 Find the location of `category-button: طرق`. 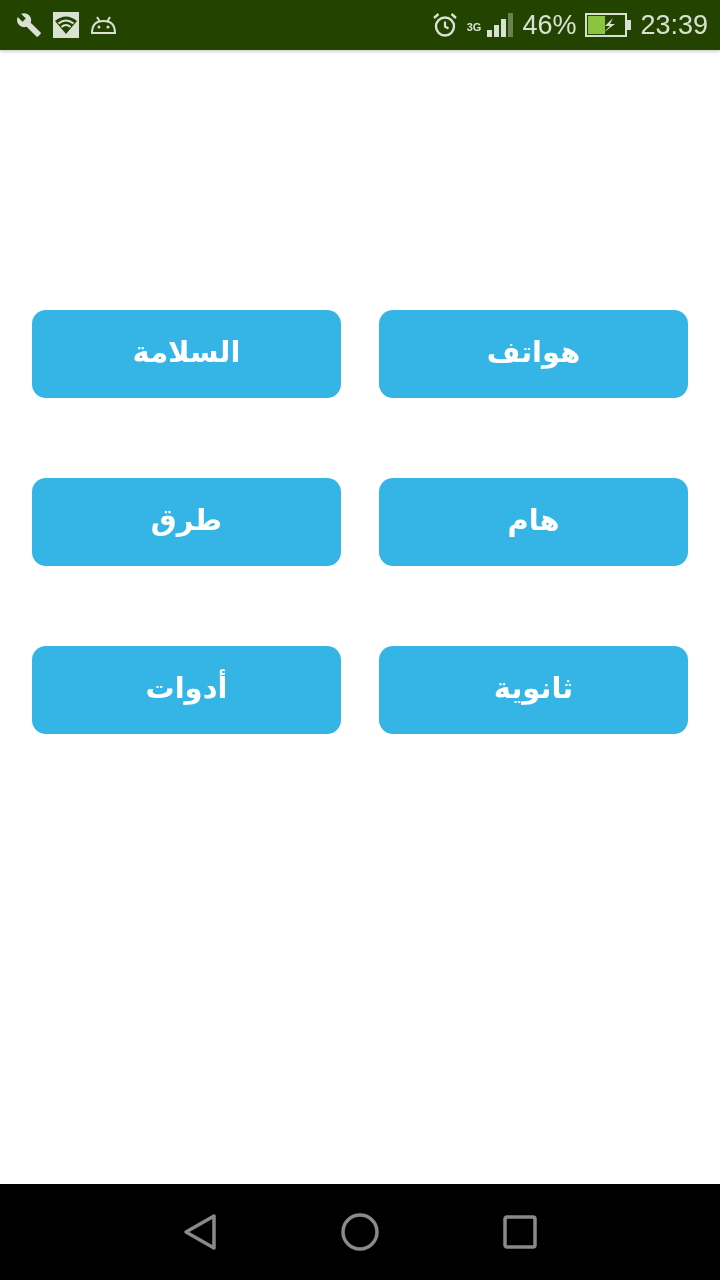

category-button: طرق is located at coordinates (186, 522).